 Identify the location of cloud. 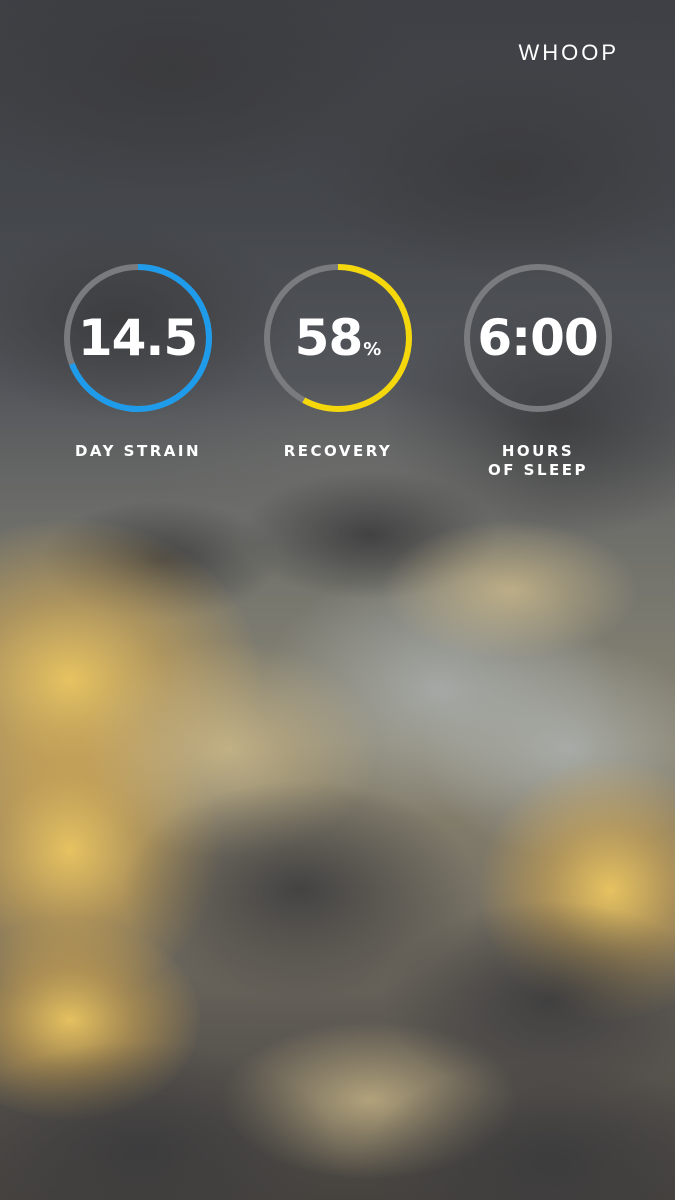
(510, 590).